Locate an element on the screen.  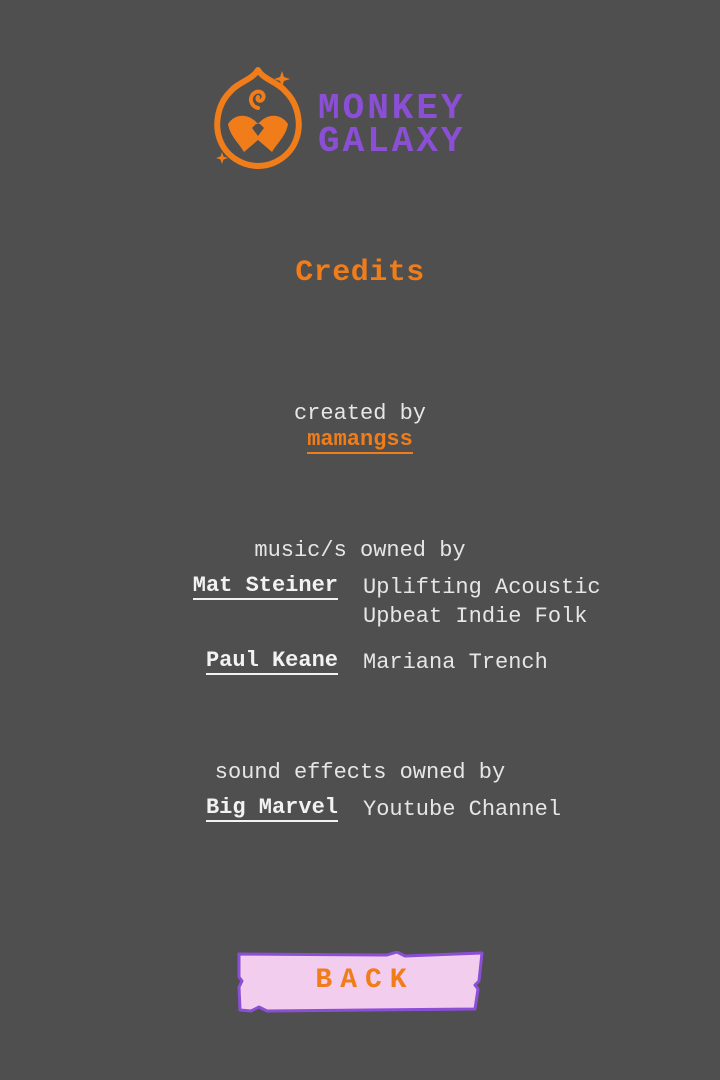
monkey-face-icon is located at coordinates (258, 118).